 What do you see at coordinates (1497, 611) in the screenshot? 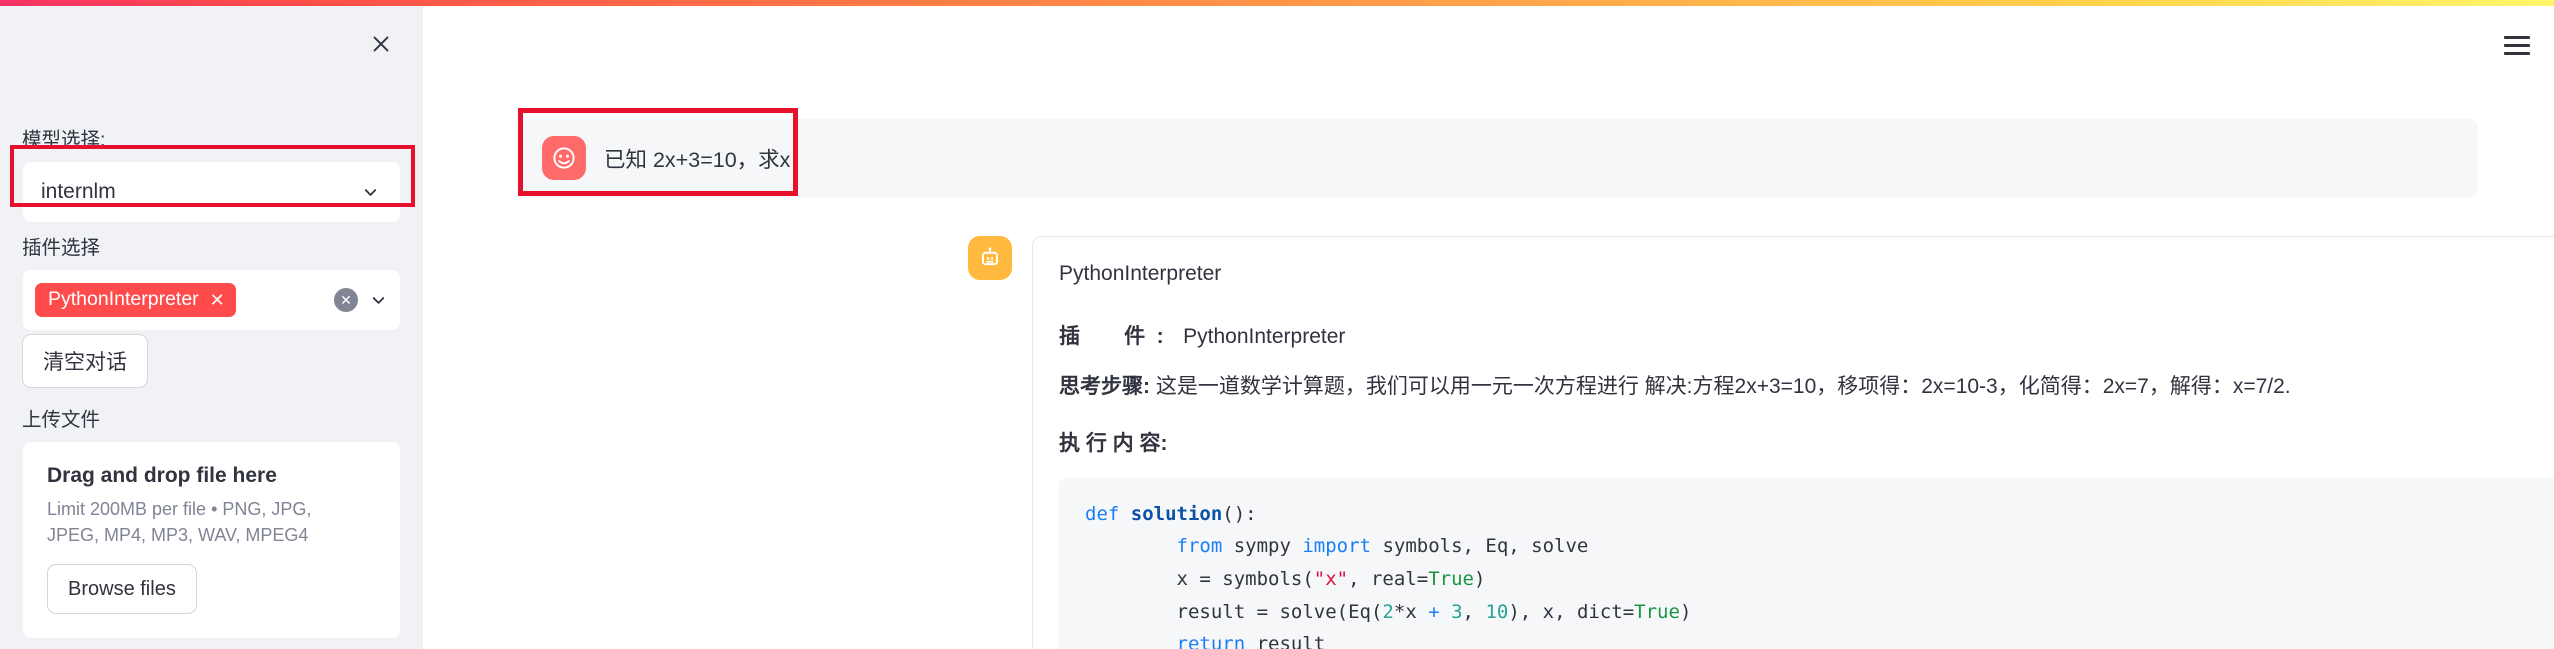
I see `code-token: 10` at bounding box center [1497, 611].